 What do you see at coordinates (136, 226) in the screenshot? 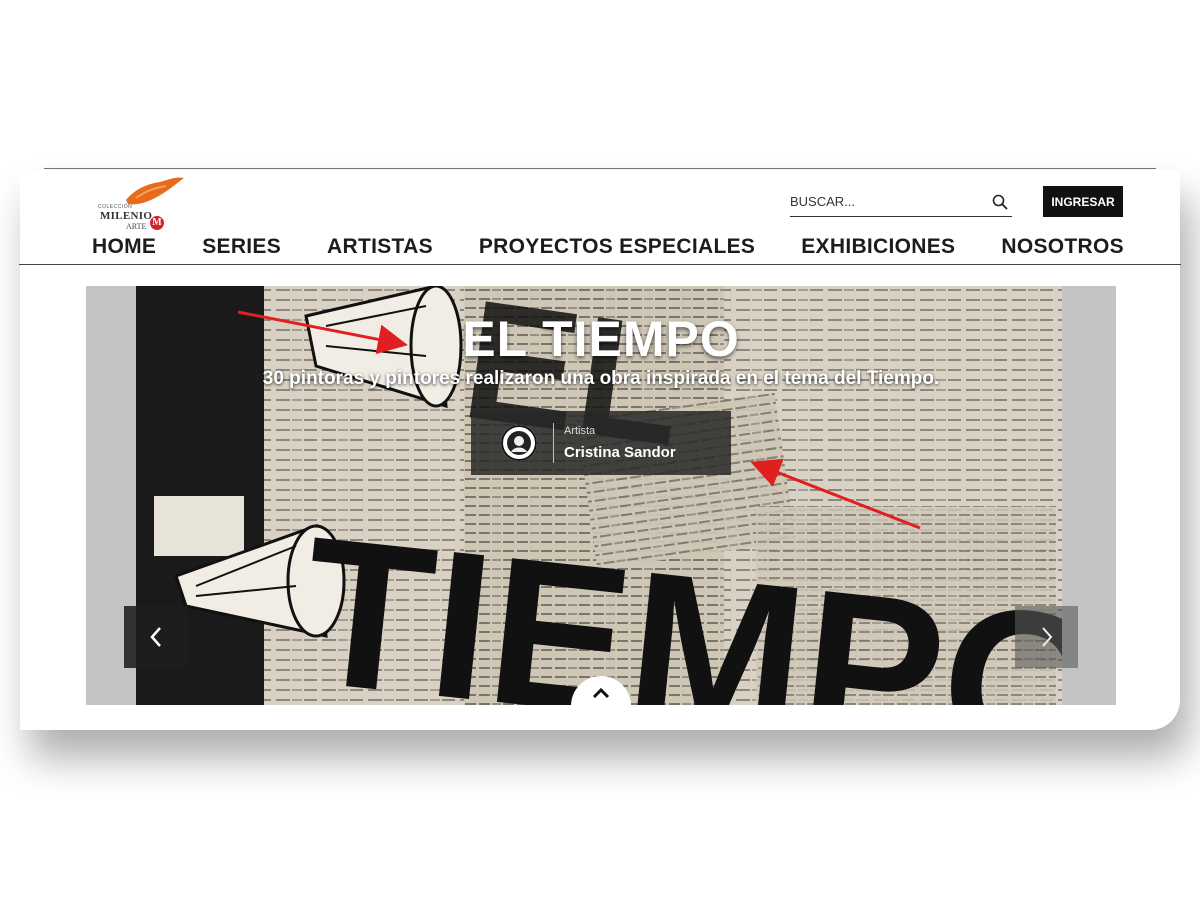
I see `logo-sub-text: ARTE` at bounding box center [136, 226].